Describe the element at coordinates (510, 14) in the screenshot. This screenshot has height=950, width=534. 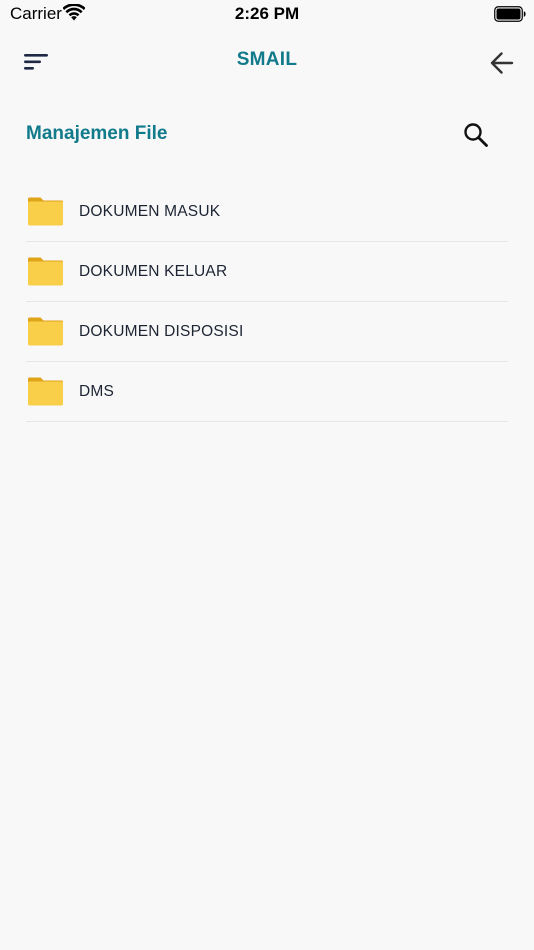
I see `battery-icon` at that location.